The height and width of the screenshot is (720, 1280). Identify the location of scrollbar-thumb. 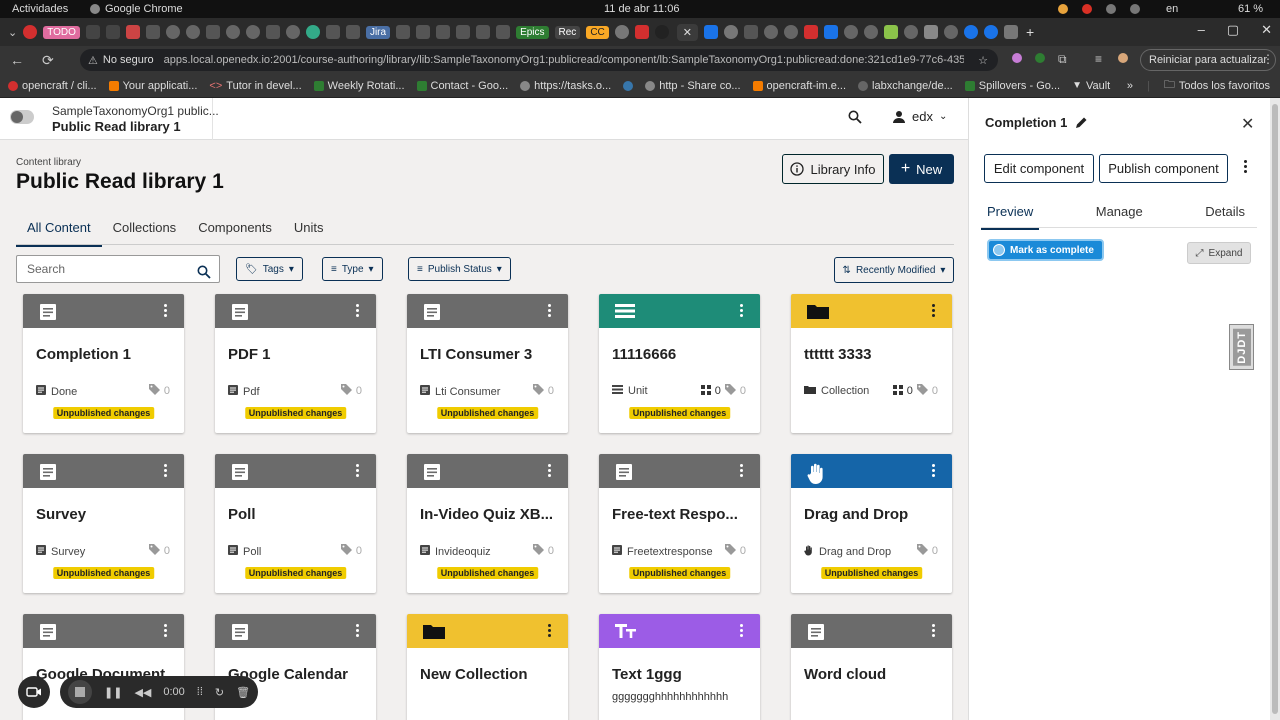
(1275, 409).